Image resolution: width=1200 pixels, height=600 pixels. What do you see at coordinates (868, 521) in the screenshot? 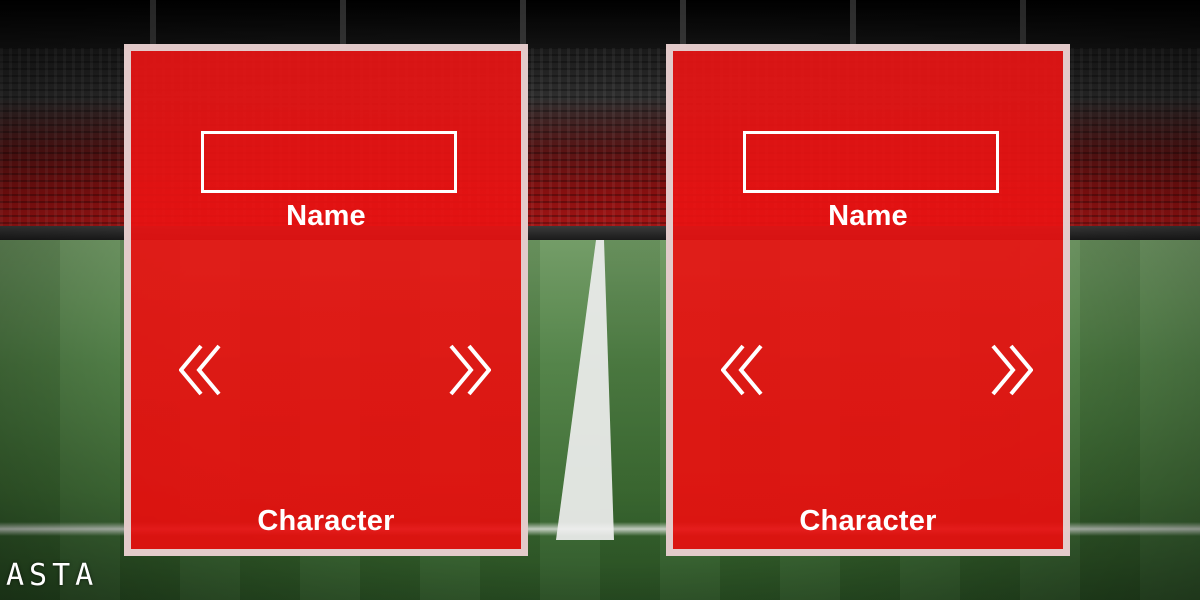
I see `player-two-character-label: Character` at bounding box center [868, 521].